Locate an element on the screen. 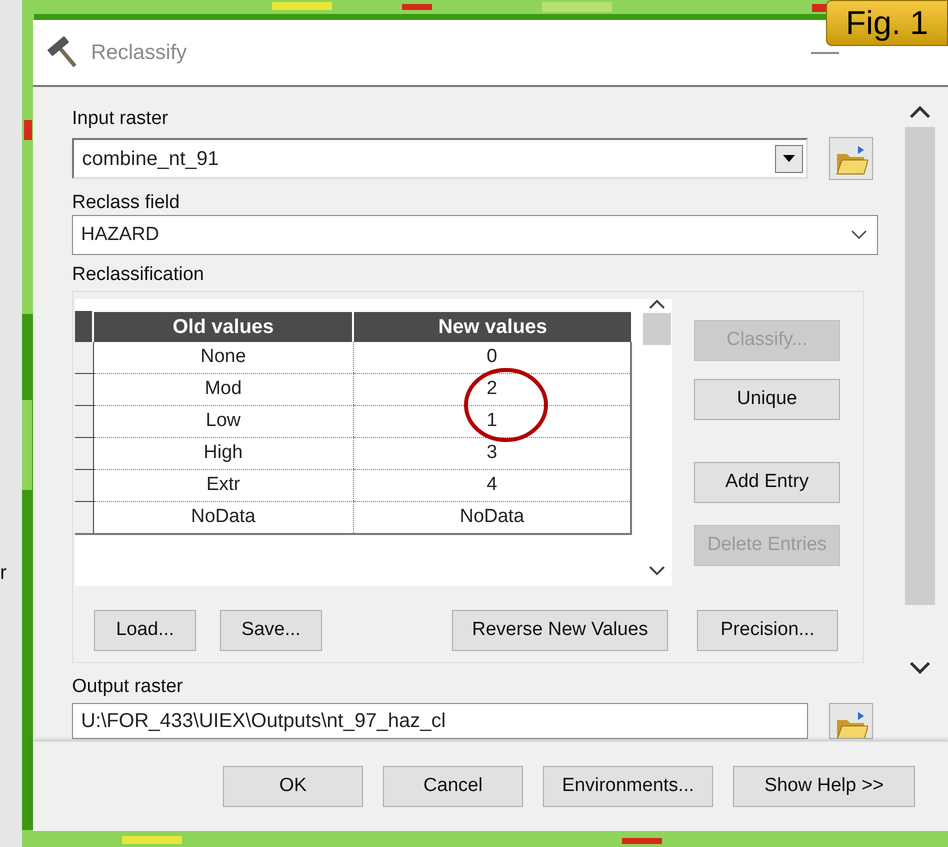  chevron-down-icon is located at coordinates (859, 235).